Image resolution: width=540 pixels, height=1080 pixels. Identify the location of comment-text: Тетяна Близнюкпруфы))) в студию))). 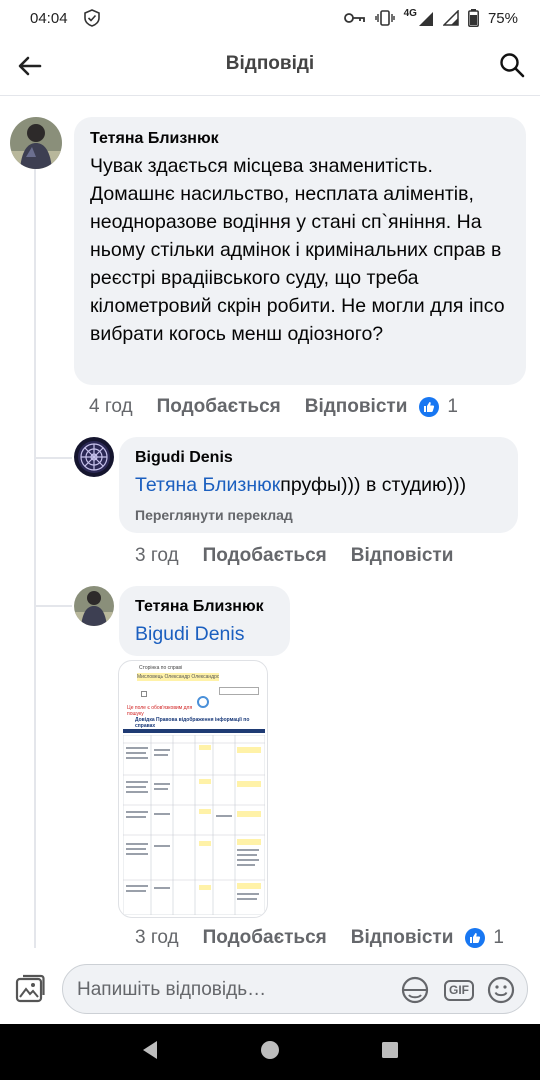
(318, 485).